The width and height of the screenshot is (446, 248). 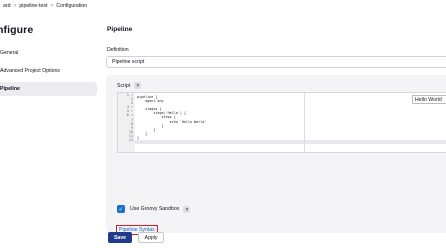 What do you see at coordinates (17, 30) in the screenshot?
I see `page-title: nfigure` at bounding box center [17, 30].